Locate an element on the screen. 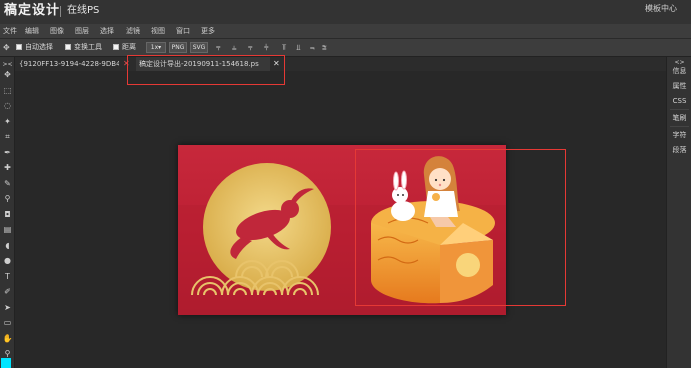 The width and height of the screenshot is (691, 368). distance-label: 距离 is located at coordinates (129, 47).